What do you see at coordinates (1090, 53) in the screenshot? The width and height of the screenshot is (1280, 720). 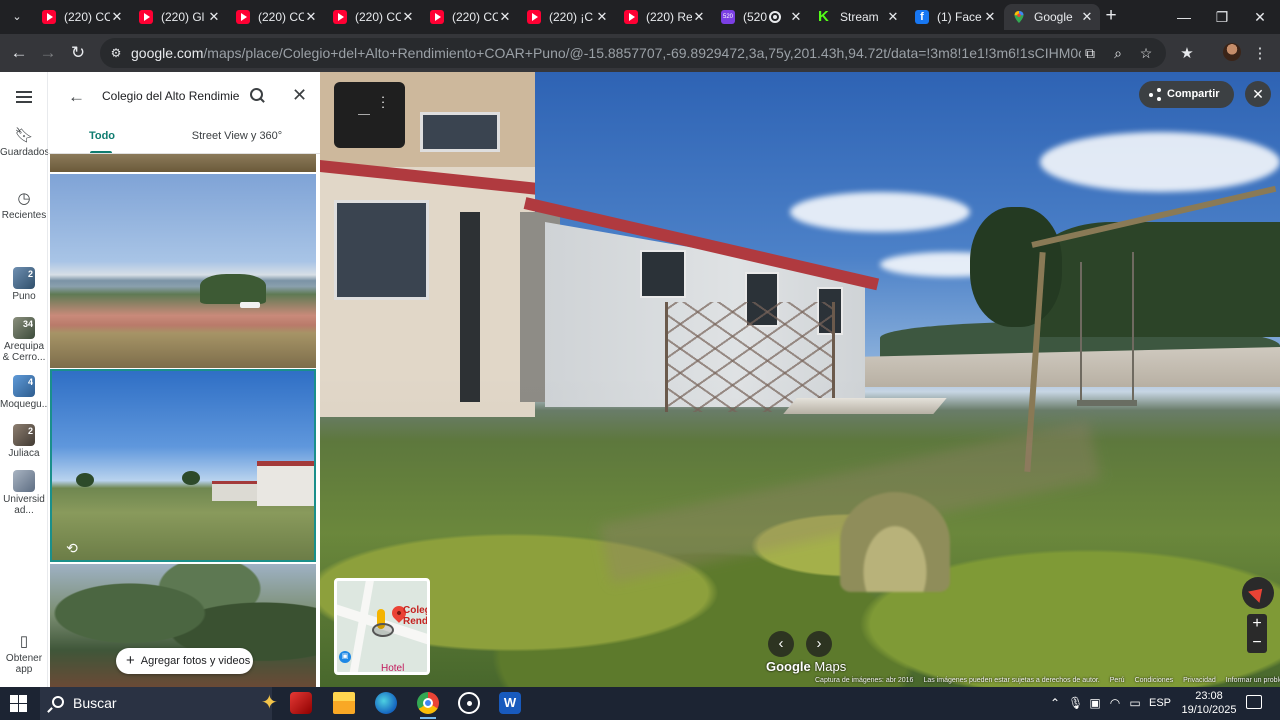 I see `install-app-icon: ⧉` at bounding box center [1090, 53].